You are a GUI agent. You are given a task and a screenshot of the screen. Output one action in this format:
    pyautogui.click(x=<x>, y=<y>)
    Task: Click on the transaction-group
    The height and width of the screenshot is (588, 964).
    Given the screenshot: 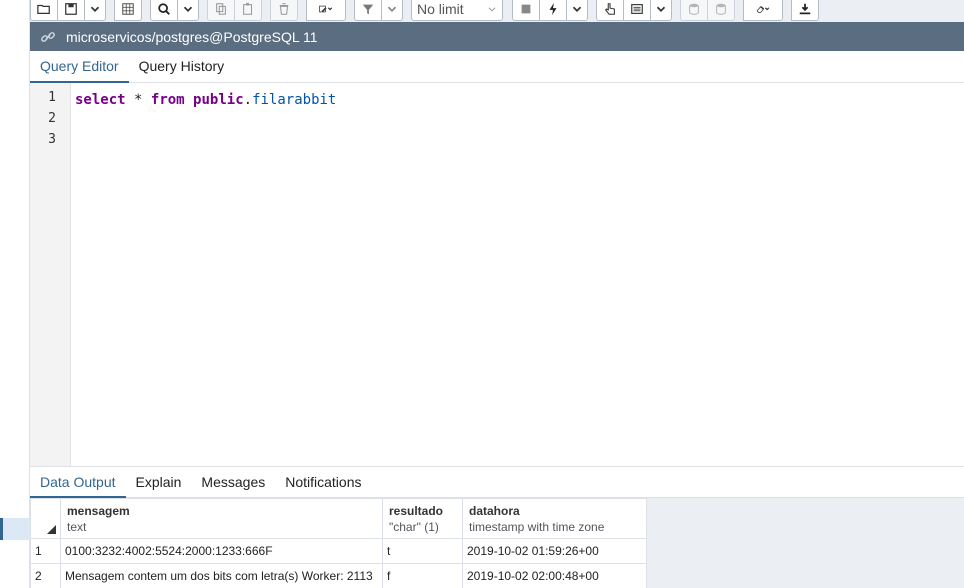 What is the action you would take?
    pyautogui.click(x=707, y=10)
    